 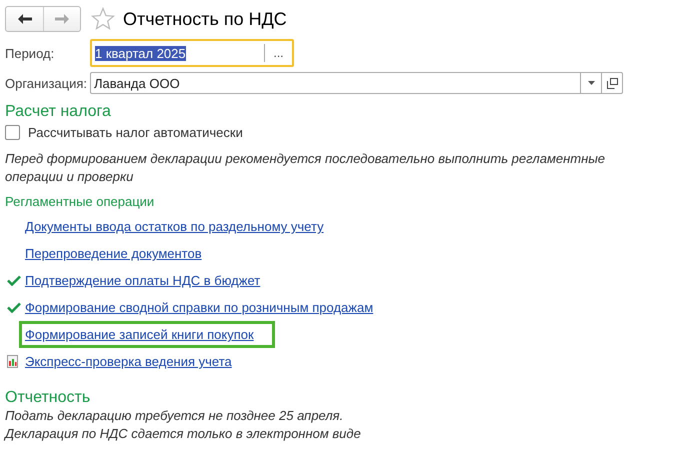 What do you see at coordinates (591, 83) in the screenshot?
I see `caret-icon` at bounding box center [591, 83].